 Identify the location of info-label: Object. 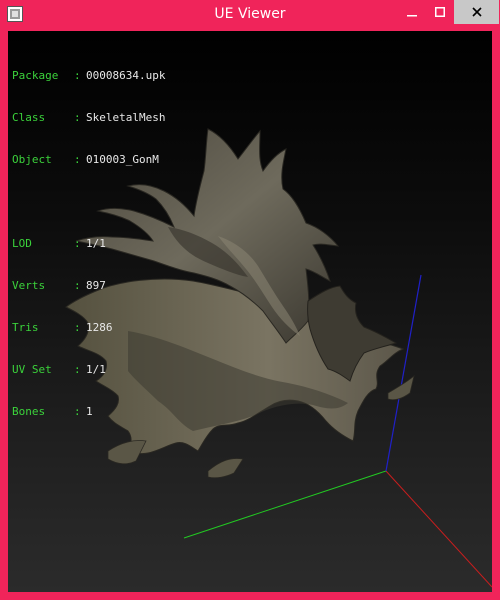
(32, 159).